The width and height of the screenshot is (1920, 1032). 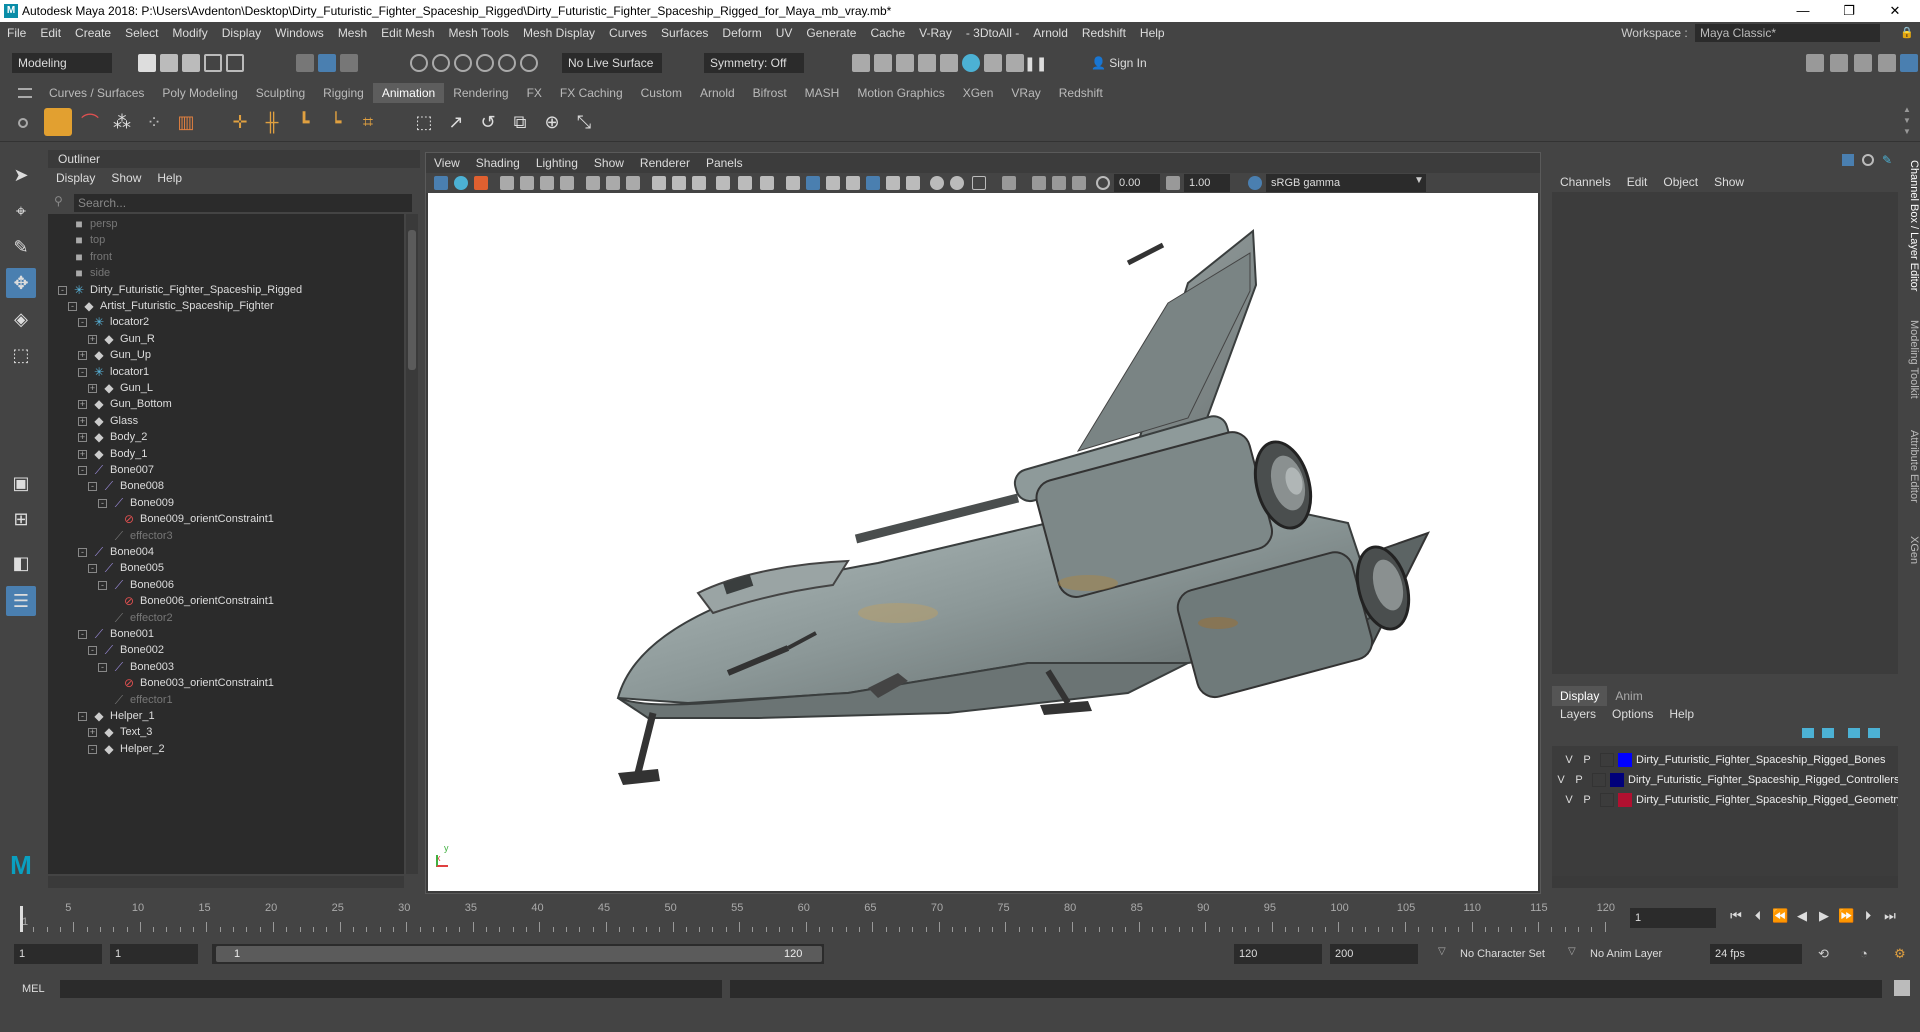 What do you see at coordinates (831, 33) in the screenshot?
I see `menu-generate: Generate` at bounding box center [831, 33].